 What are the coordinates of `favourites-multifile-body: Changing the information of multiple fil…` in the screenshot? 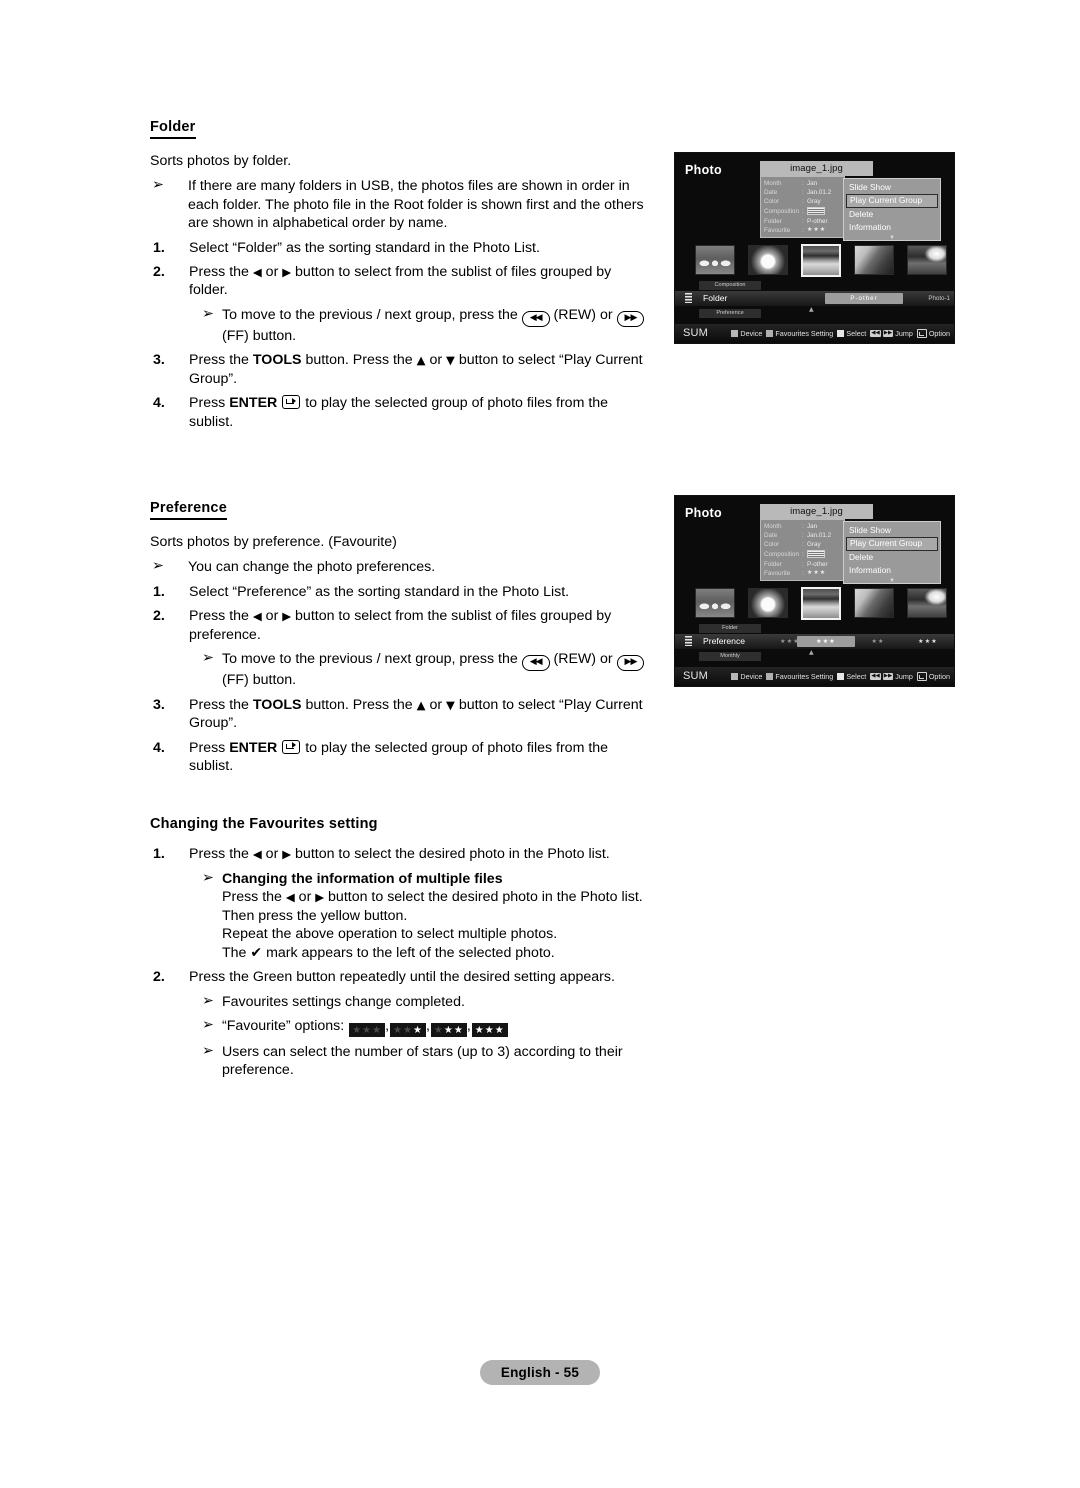 It's located at (436, 916).